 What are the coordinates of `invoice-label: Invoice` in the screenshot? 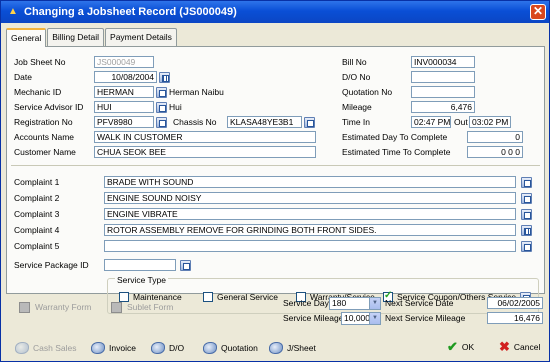 It's located at (122, 348).